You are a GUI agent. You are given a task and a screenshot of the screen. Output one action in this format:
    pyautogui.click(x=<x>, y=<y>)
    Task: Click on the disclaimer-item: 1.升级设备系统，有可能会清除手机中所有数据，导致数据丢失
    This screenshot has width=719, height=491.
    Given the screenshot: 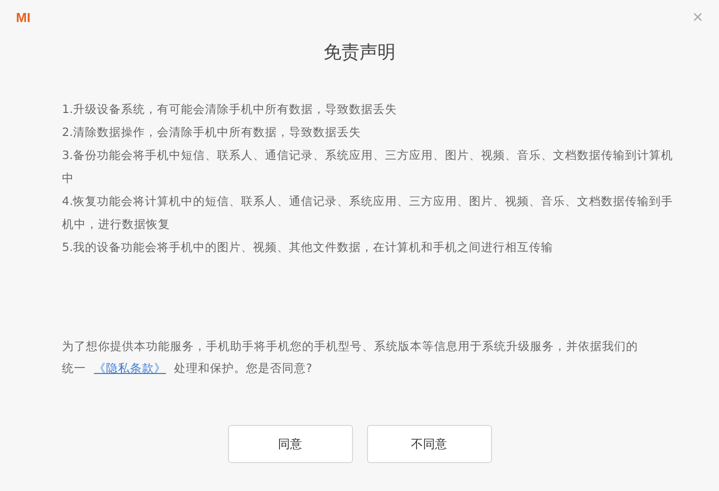 What is the action you would take?
    pyautogui.click(x=230, y=109)
    